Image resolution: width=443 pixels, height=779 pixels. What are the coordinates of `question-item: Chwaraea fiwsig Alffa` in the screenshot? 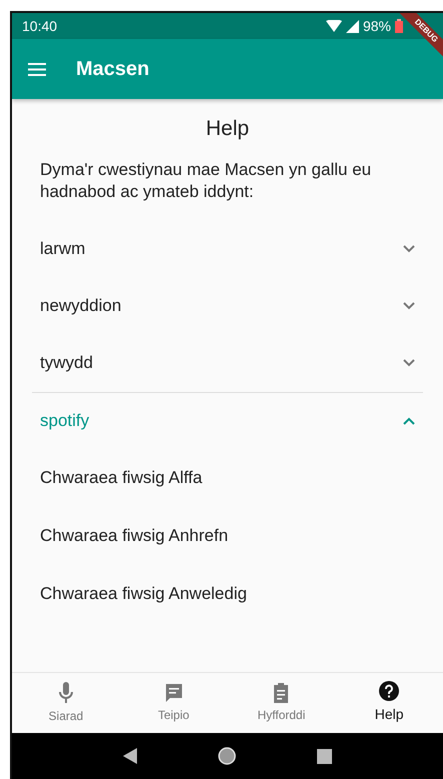 It's located at (121, 477).